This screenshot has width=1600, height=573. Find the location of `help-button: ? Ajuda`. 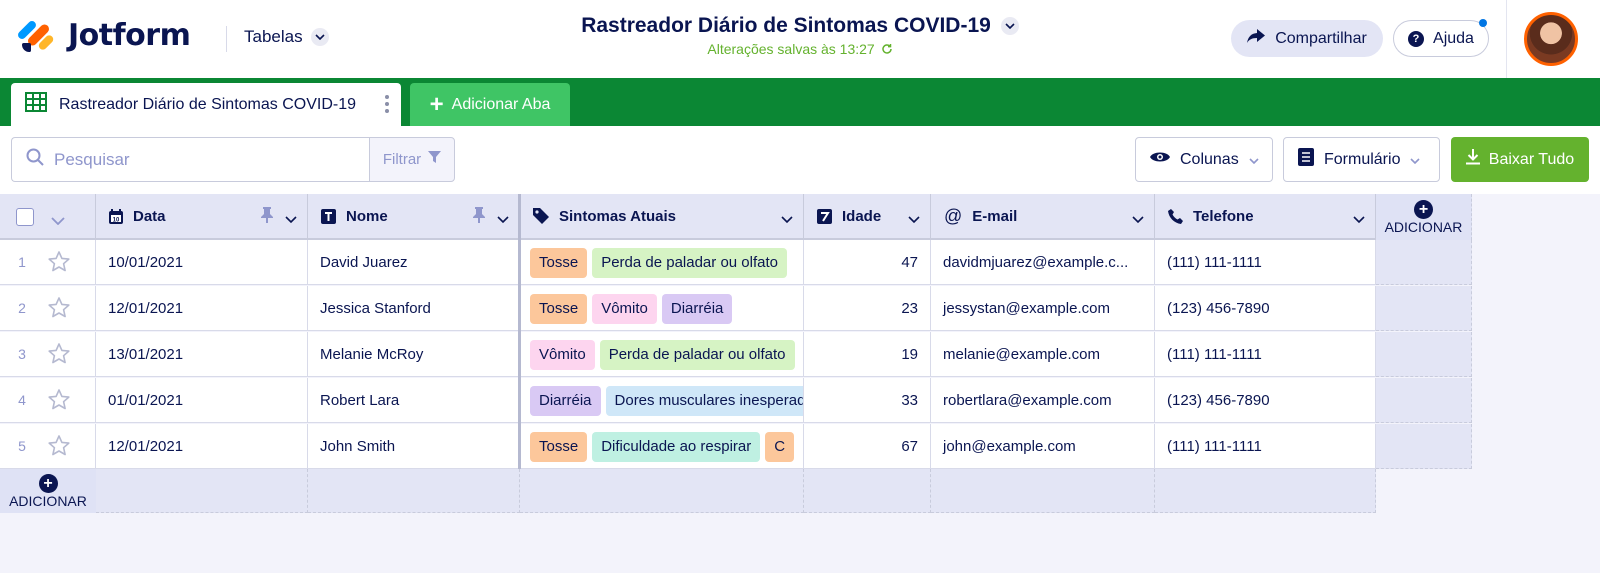

help-button: ? Ajuda is located at coordinates (1441, 38).